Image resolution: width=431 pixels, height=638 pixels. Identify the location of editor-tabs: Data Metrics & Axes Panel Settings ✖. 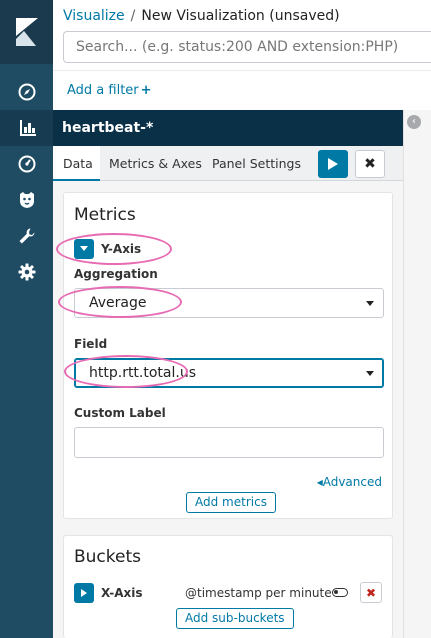
(228, 163).